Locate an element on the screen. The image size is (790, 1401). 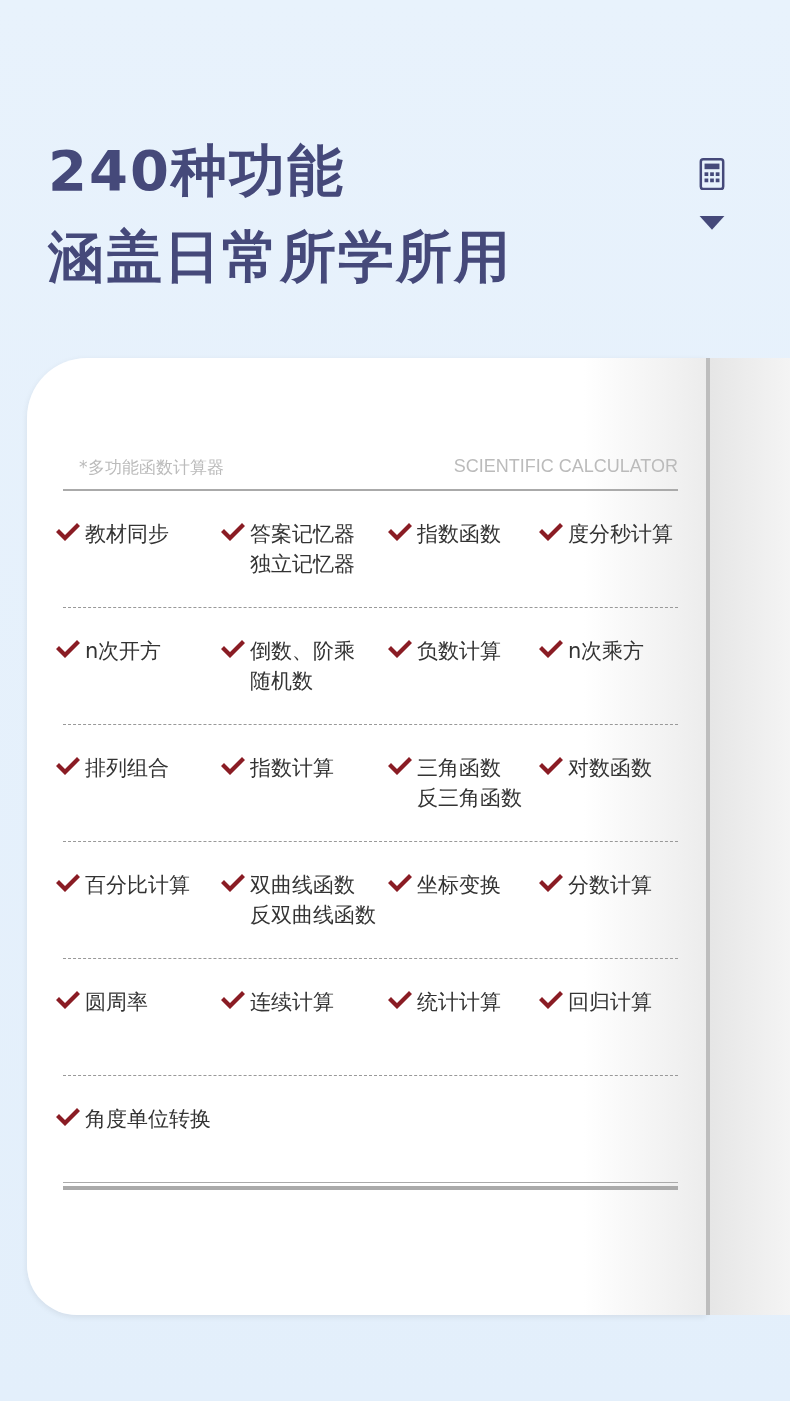
feature-label: 三角函数 is located at coordinates (459, 768).